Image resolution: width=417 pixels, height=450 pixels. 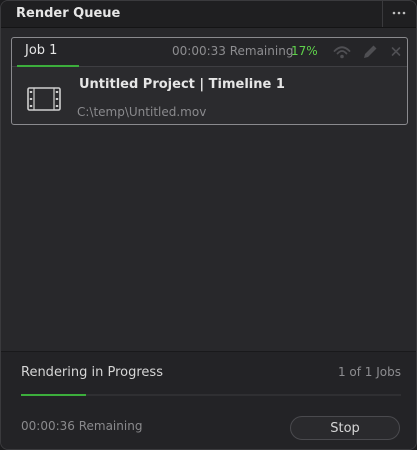 What do you see at coordinates (182, 84) in the screenshot?
I see `job-project-title: Untitled Project | Timeline 1` at bounding box center [182, 84].